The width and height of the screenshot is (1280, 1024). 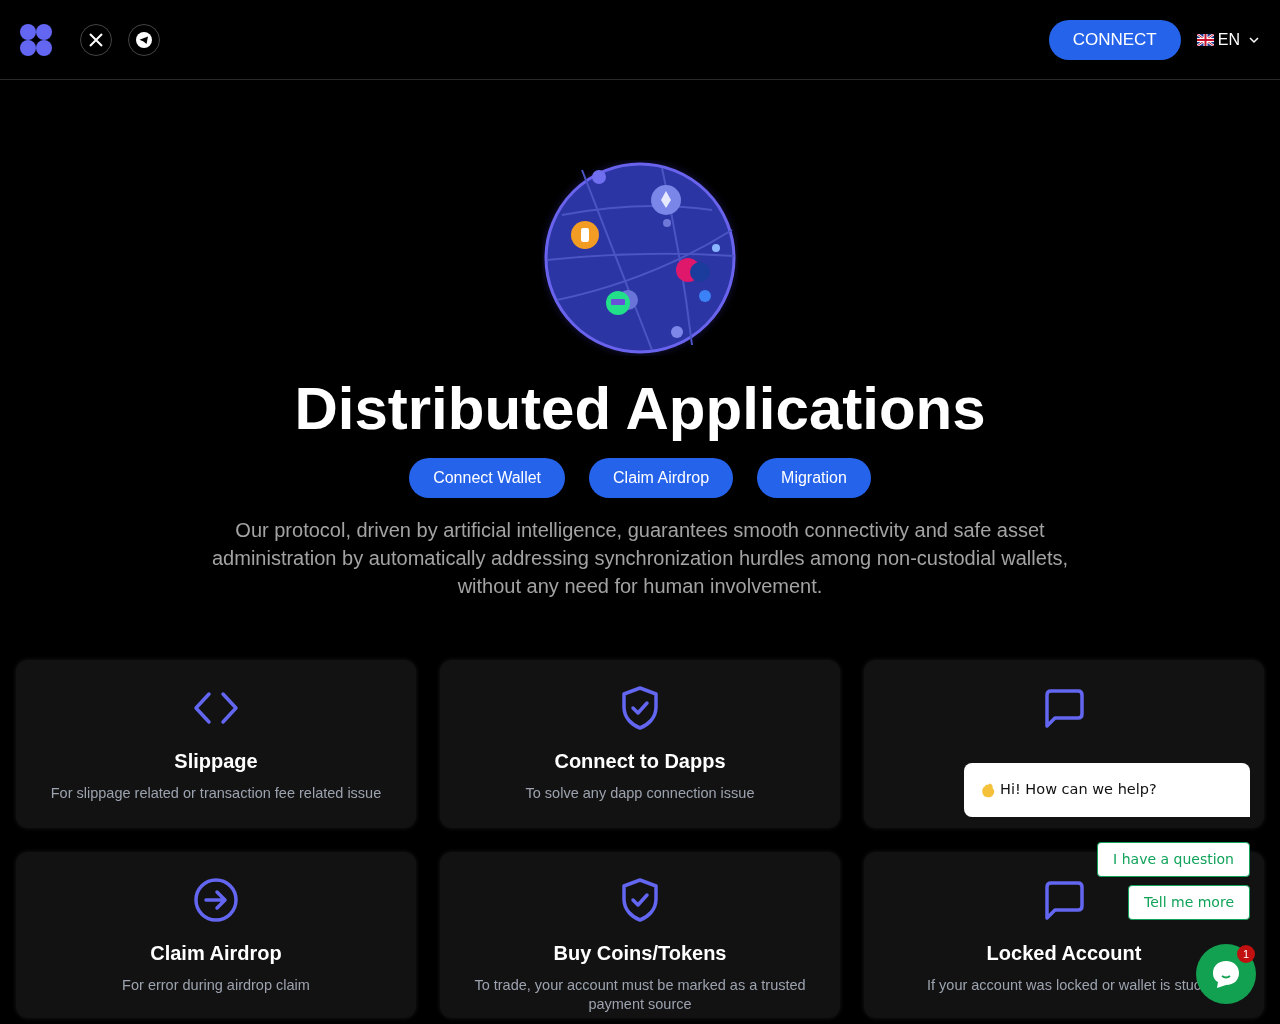 I want to click on connect-button: CONNECT, so click(x=1114, y=39).